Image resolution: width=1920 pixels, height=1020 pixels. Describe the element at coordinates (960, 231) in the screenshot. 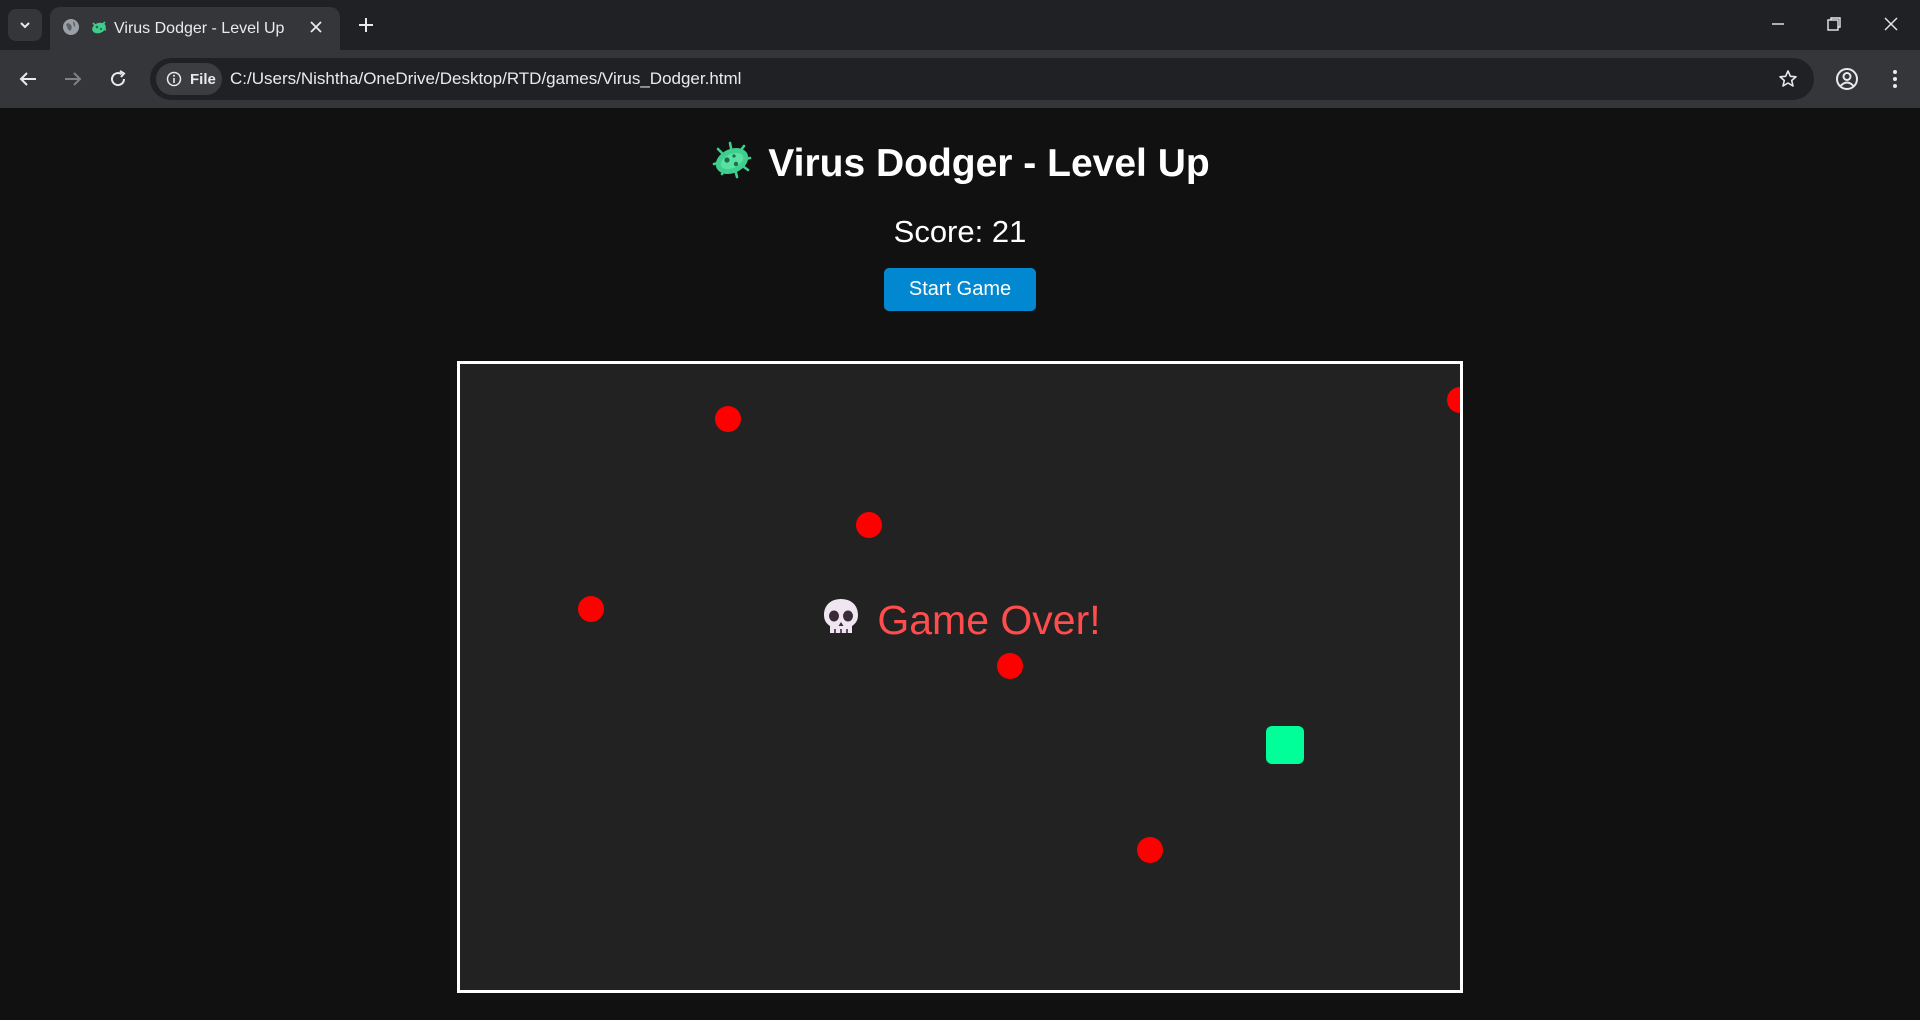

I see `score-display: Score: 21` at that location.